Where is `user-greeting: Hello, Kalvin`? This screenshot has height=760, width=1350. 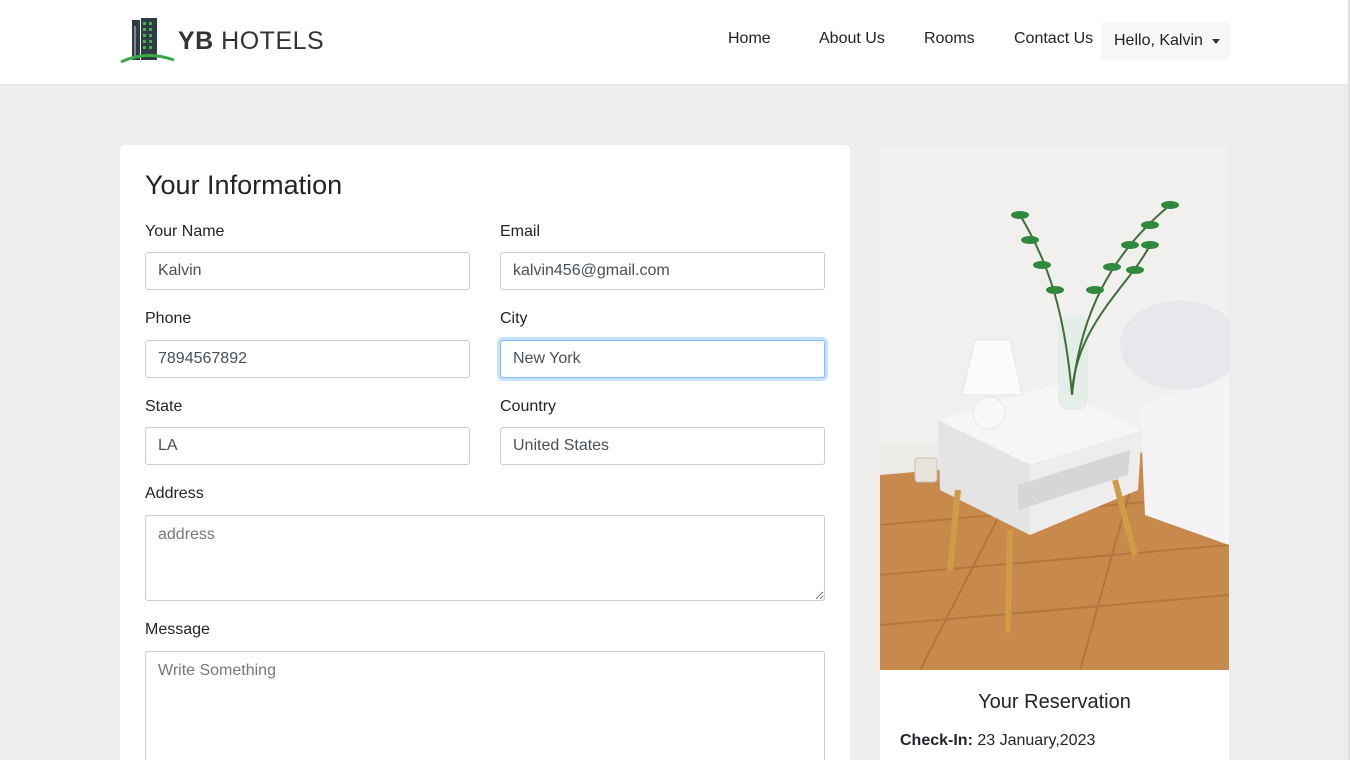 user-greeting: Hello, Kalvin is located at coordinates (1158, 40).